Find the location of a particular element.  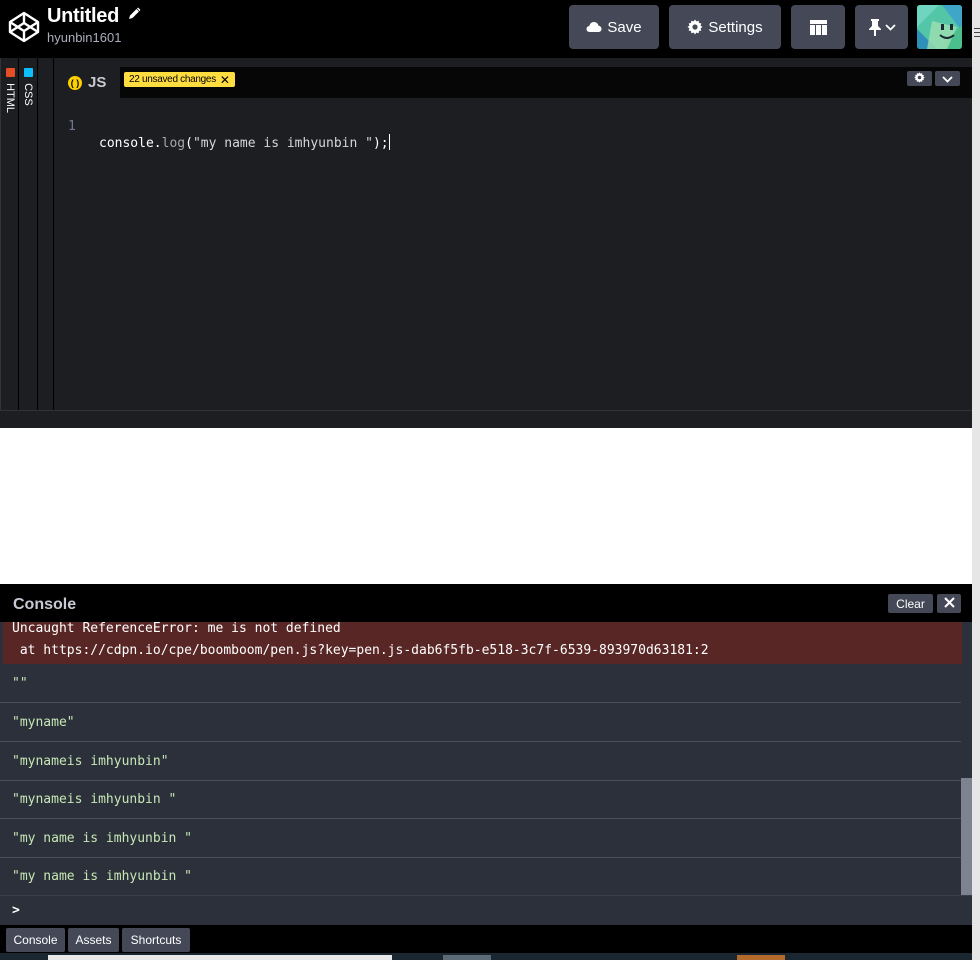

pin-menu-button is located at coordinates (881, 27).